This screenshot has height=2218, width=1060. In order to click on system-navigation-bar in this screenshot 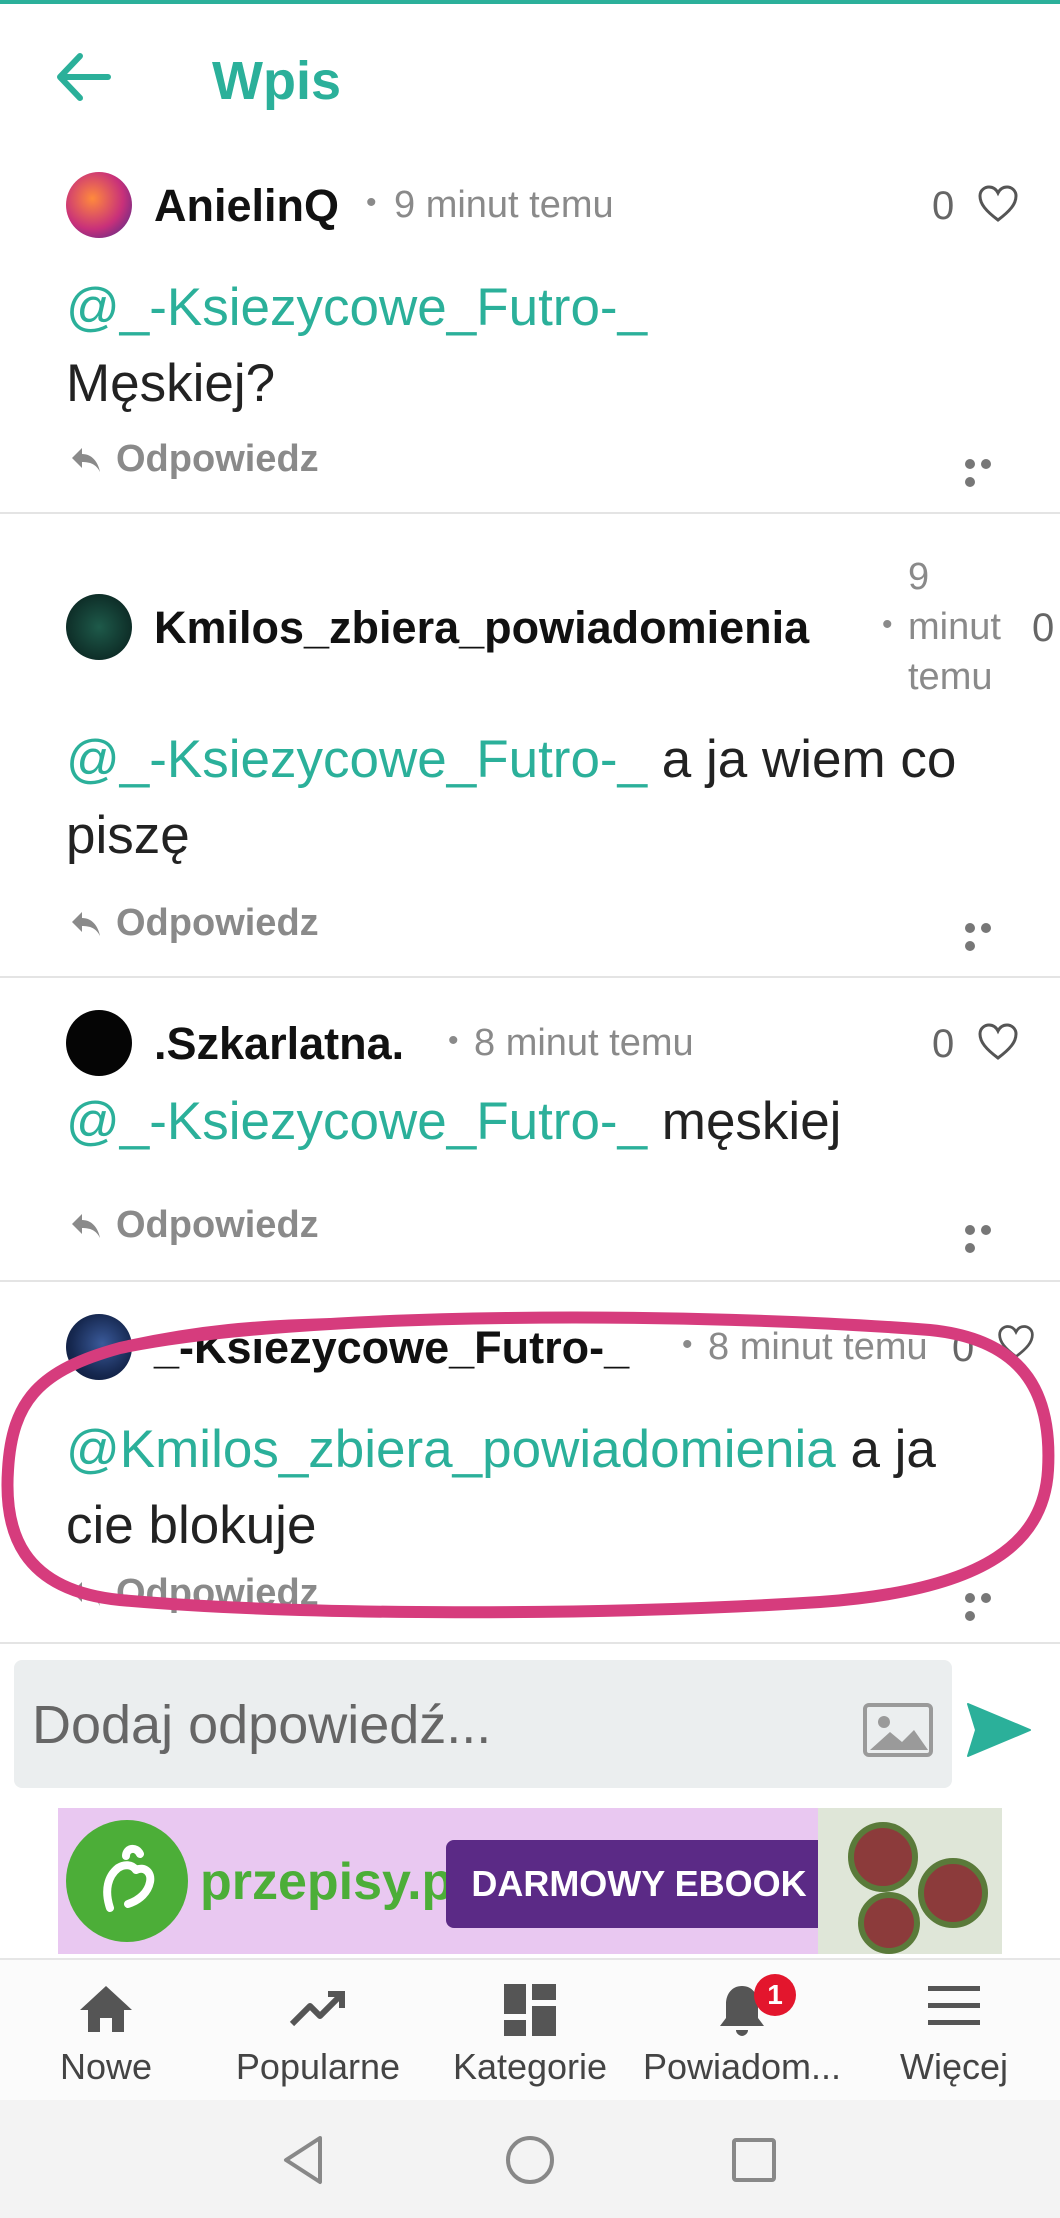, I will do `click(530, 2159)`.